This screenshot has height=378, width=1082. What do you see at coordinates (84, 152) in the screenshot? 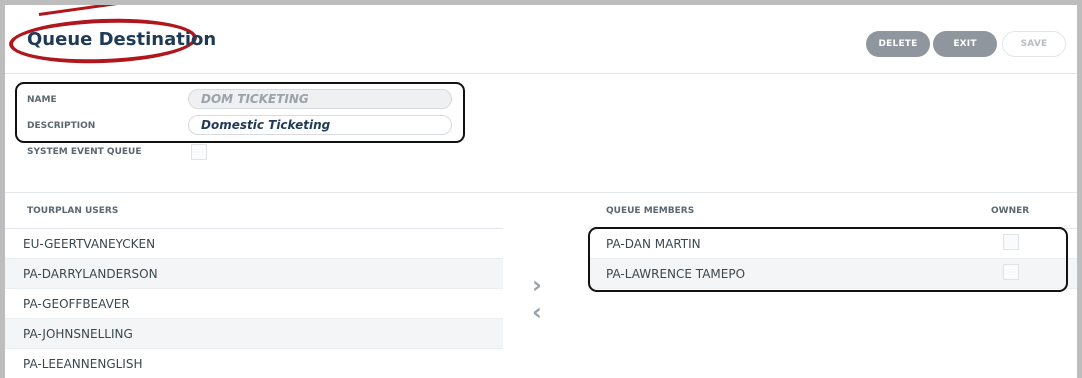
I see `system-event-queue-label: SYSTEM EVENT QUEUE` at bounding box center [84, 152].